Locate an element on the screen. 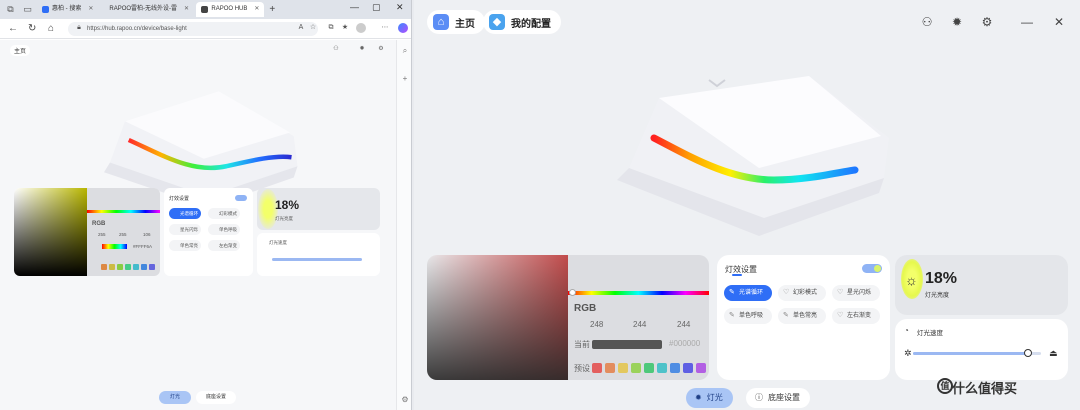 The height and width of the screenshot is (410, 1080). breath-icon: ✎ is located at coordinates (732, 315).